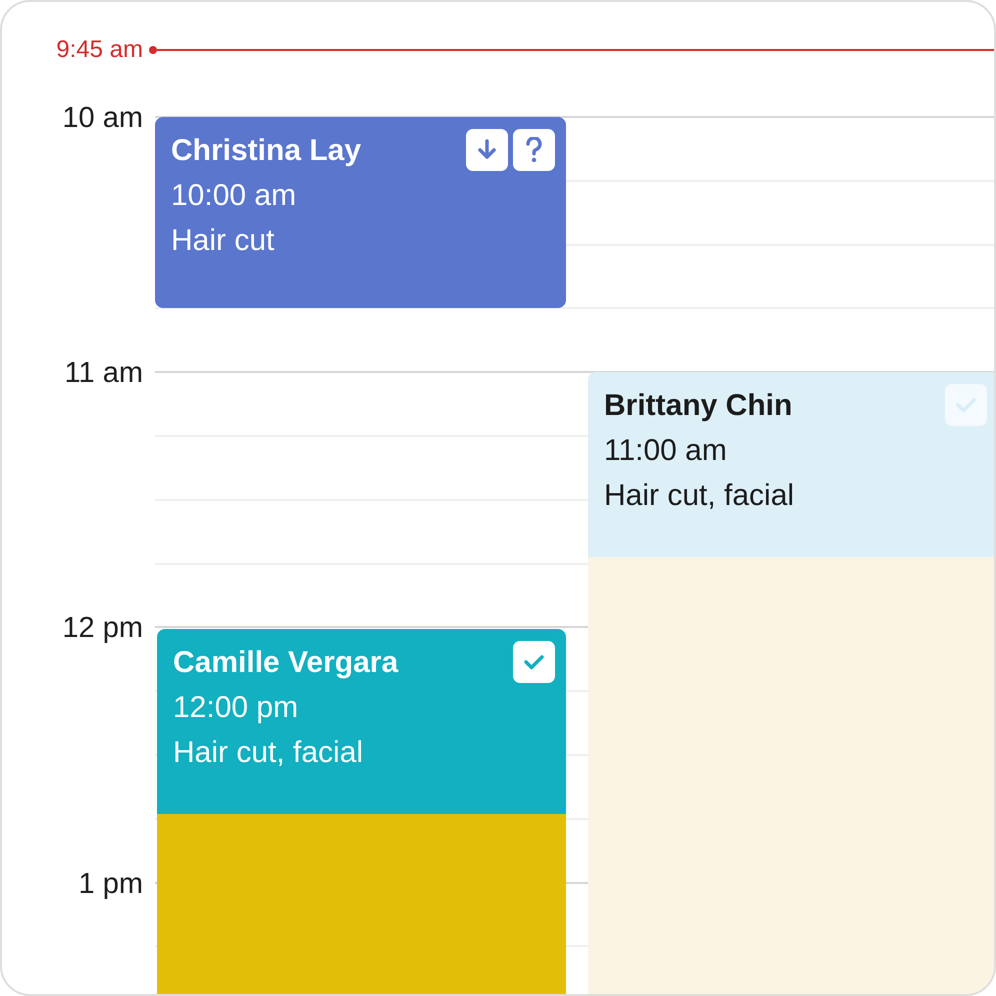 The width and height of the screenshot is (996, 996). What do you see at coordinates (361, 721) in the screenshot?
I see `appointment-card: Camille Vergara 12:00 pm Hair cut, facial` at bounding box center [361, 721].